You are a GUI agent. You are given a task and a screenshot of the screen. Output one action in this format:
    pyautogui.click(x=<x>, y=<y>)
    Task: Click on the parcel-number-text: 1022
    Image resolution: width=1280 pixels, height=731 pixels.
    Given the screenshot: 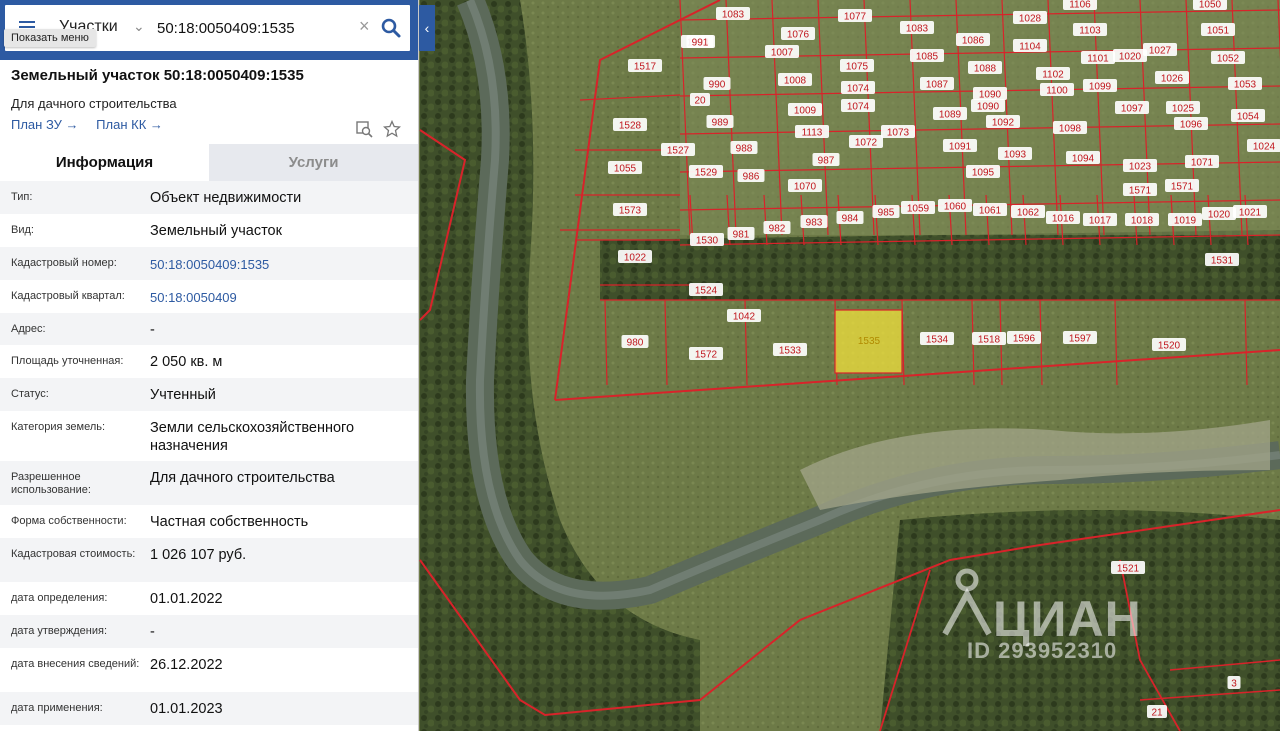 What is the action you would take?
    pyautogui.click(x=635, y=258)
    